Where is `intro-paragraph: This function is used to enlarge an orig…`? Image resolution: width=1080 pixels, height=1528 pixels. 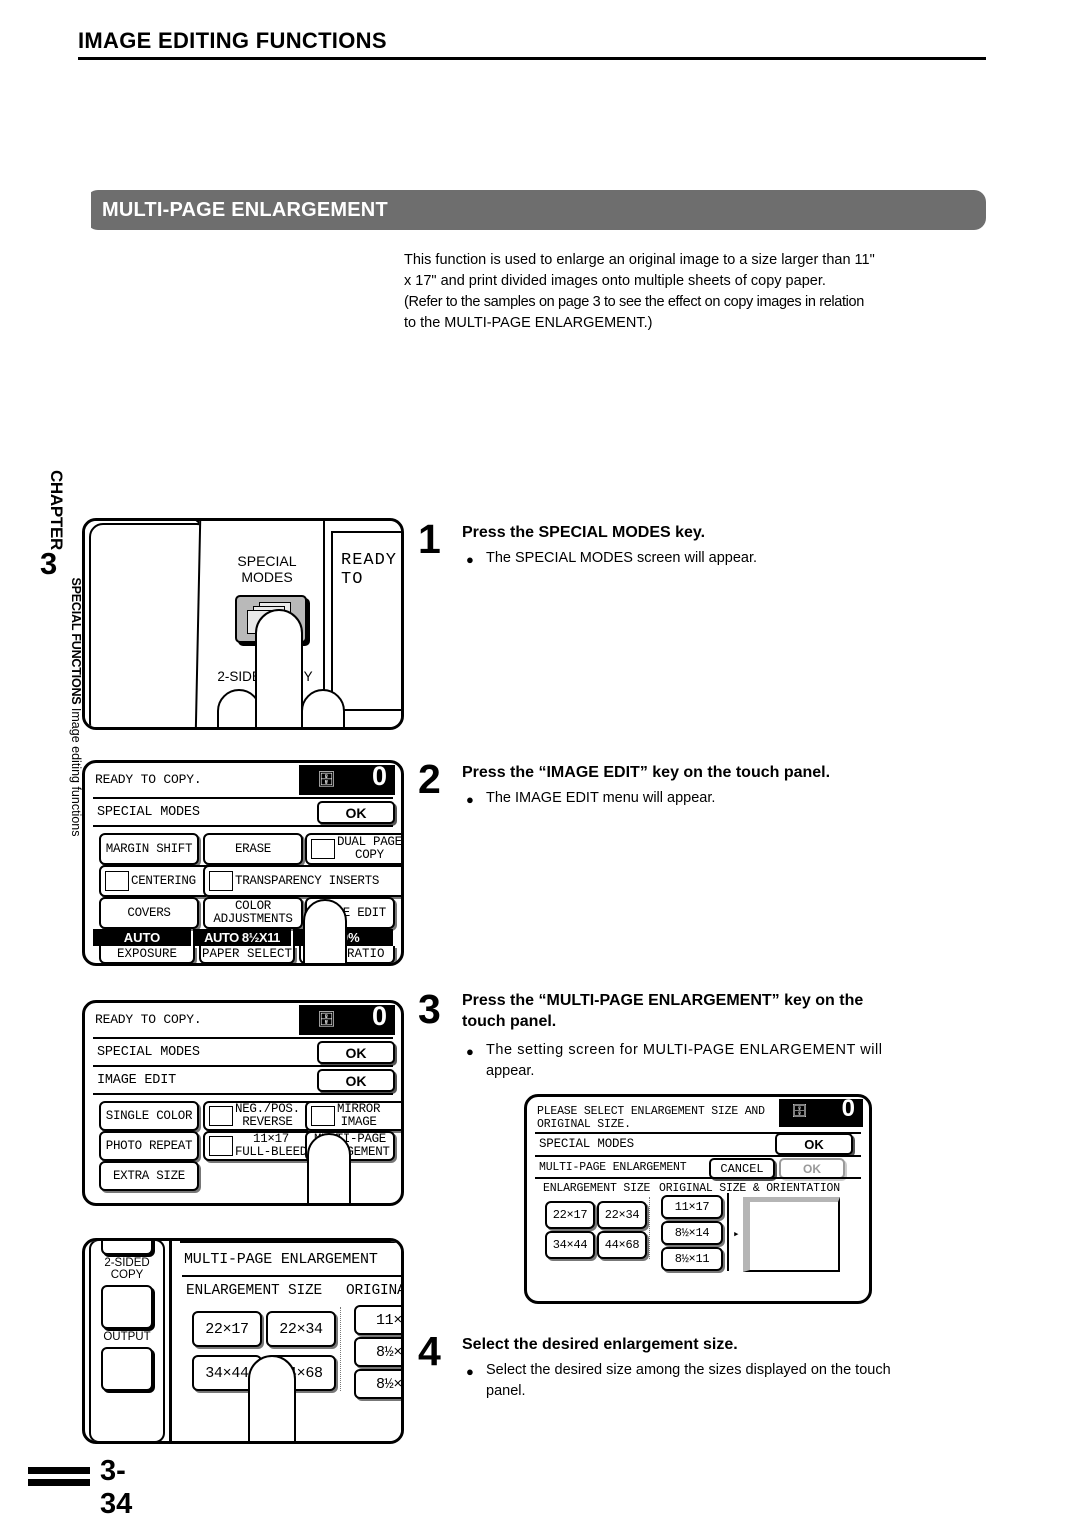
intro-paragraph: This function is used to enlarge an orig… is located at coordinates (697, 292).